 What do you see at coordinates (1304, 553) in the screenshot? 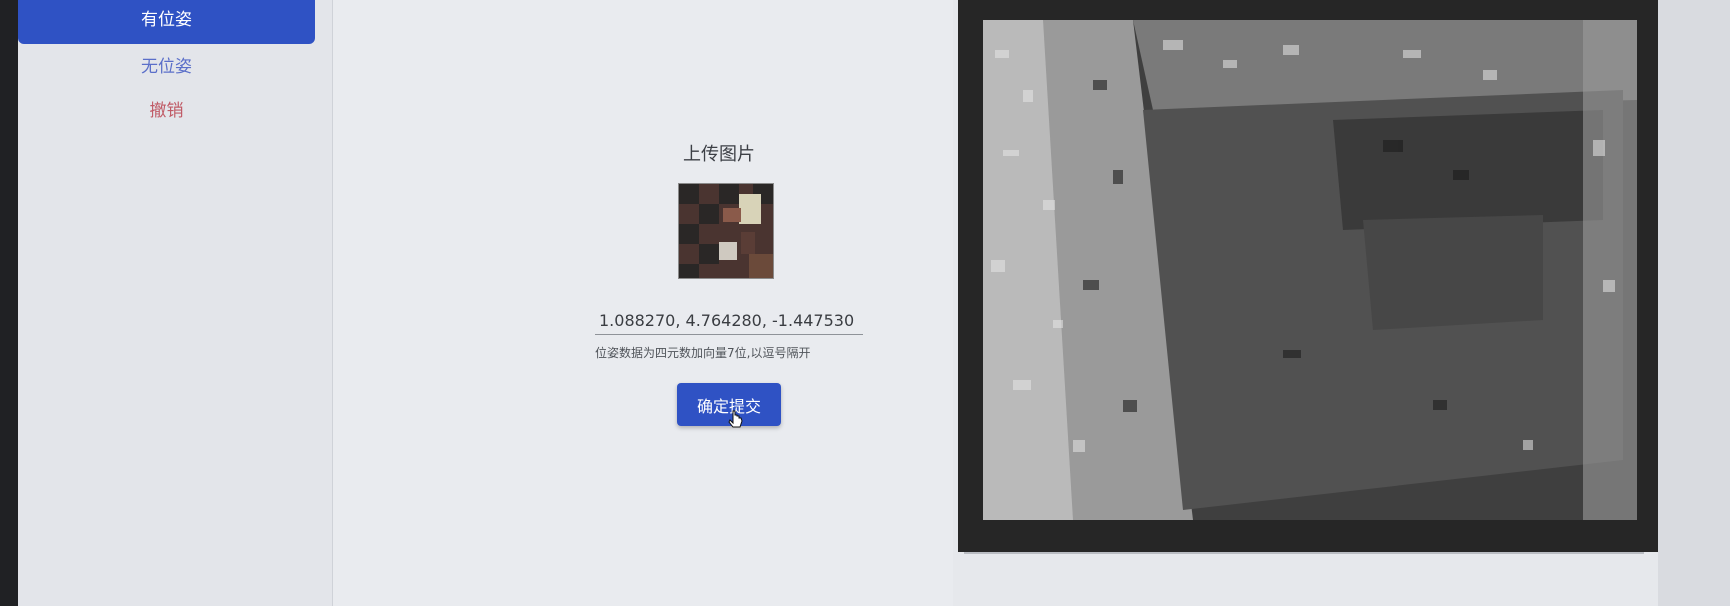
I see `viewer-divider` at bounding box center [1304, 553].